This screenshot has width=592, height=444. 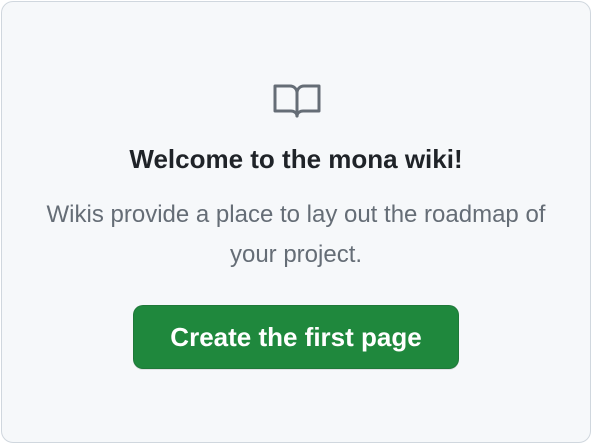 What do you see at coordinates (296, 337) in the screenshot?
I see `create-first-page-button: Create the first page` at bounding box center [296, 337].